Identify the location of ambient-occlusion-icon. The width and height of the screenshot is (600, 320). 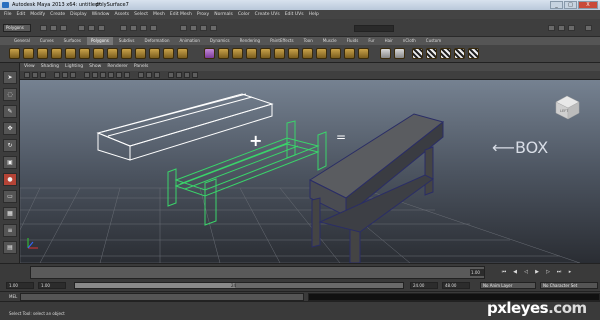
(171, 75).